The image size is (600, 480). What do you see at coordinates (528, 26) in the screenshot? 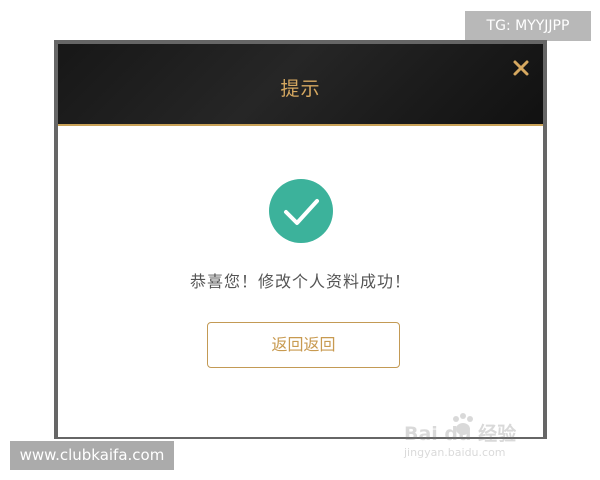
I see `watermark-top-tag: TG: MYYJJPP` at bounding box center [528, 26].